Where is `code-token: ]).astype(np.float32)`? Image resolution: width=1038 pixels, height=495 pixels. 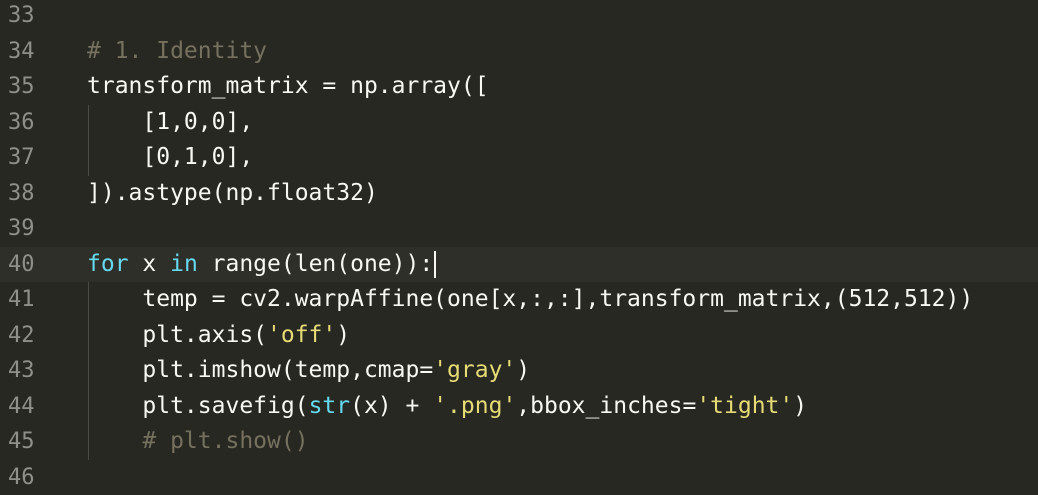
code-token: ]).astype(np.float32) is located at coordinates (232, 193).